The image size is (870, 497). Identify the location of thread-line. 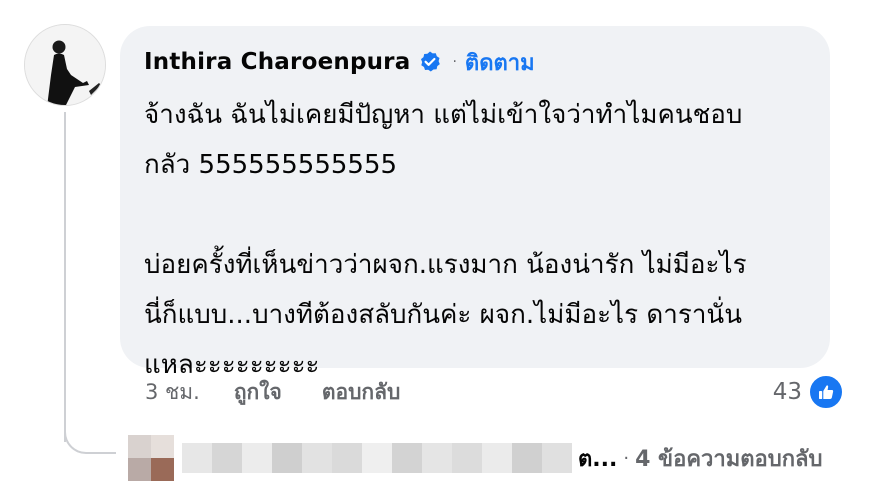
(65, 277).